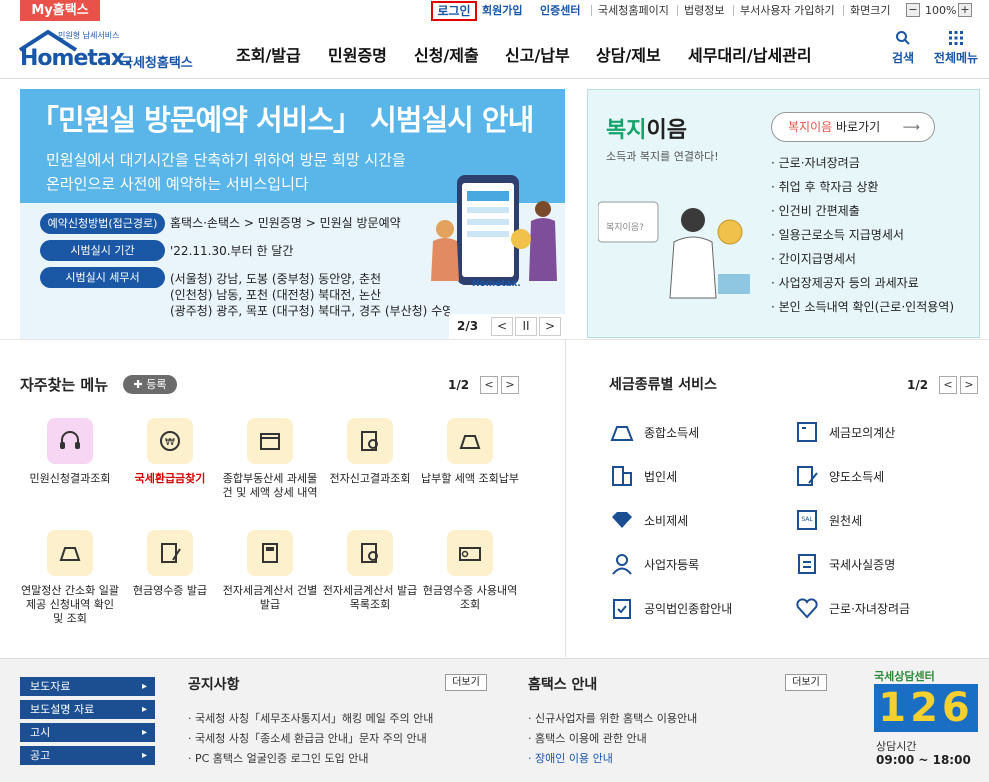 This screenshot has width=989, height=782. Describe the element at coordinates (87, 709) in the screenshot. I see `press-explanation-button: 보도설명 자료` at that location.